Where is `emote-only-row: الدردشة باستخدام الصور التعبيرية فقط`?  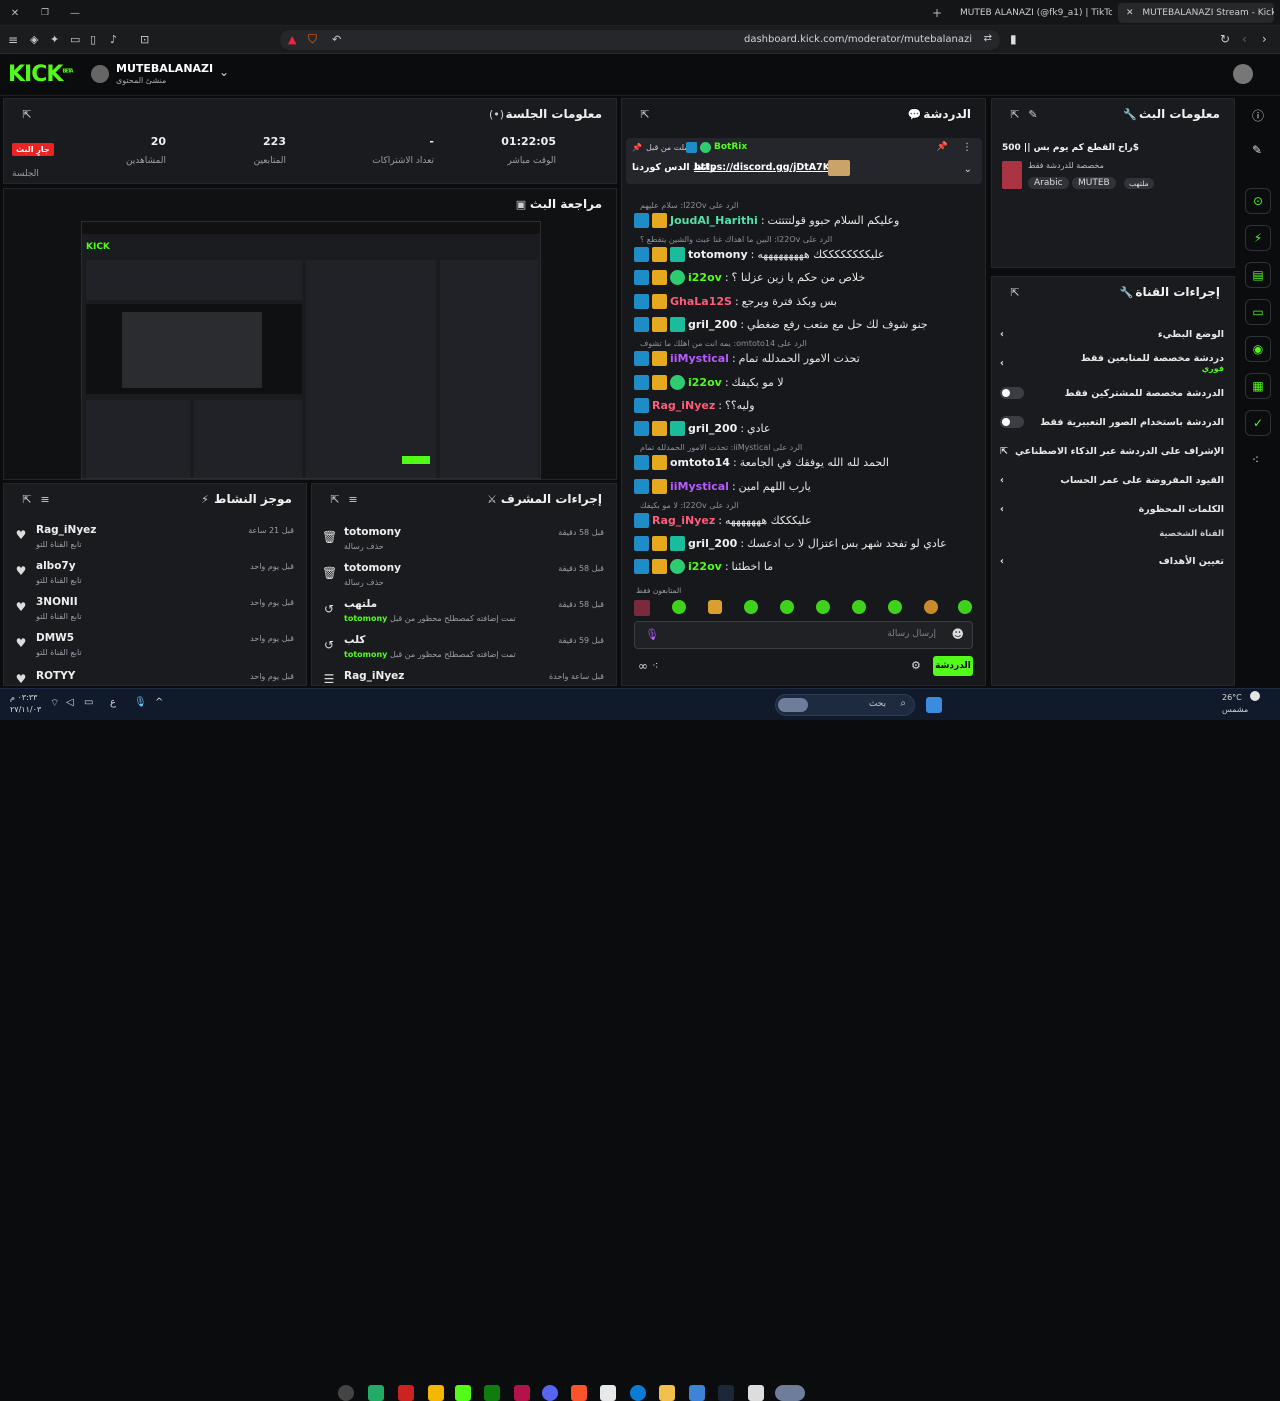
emote-only-row: الدردشة باستخدام الصور التعبيرية فقط is located at coordinates (1112, 422).